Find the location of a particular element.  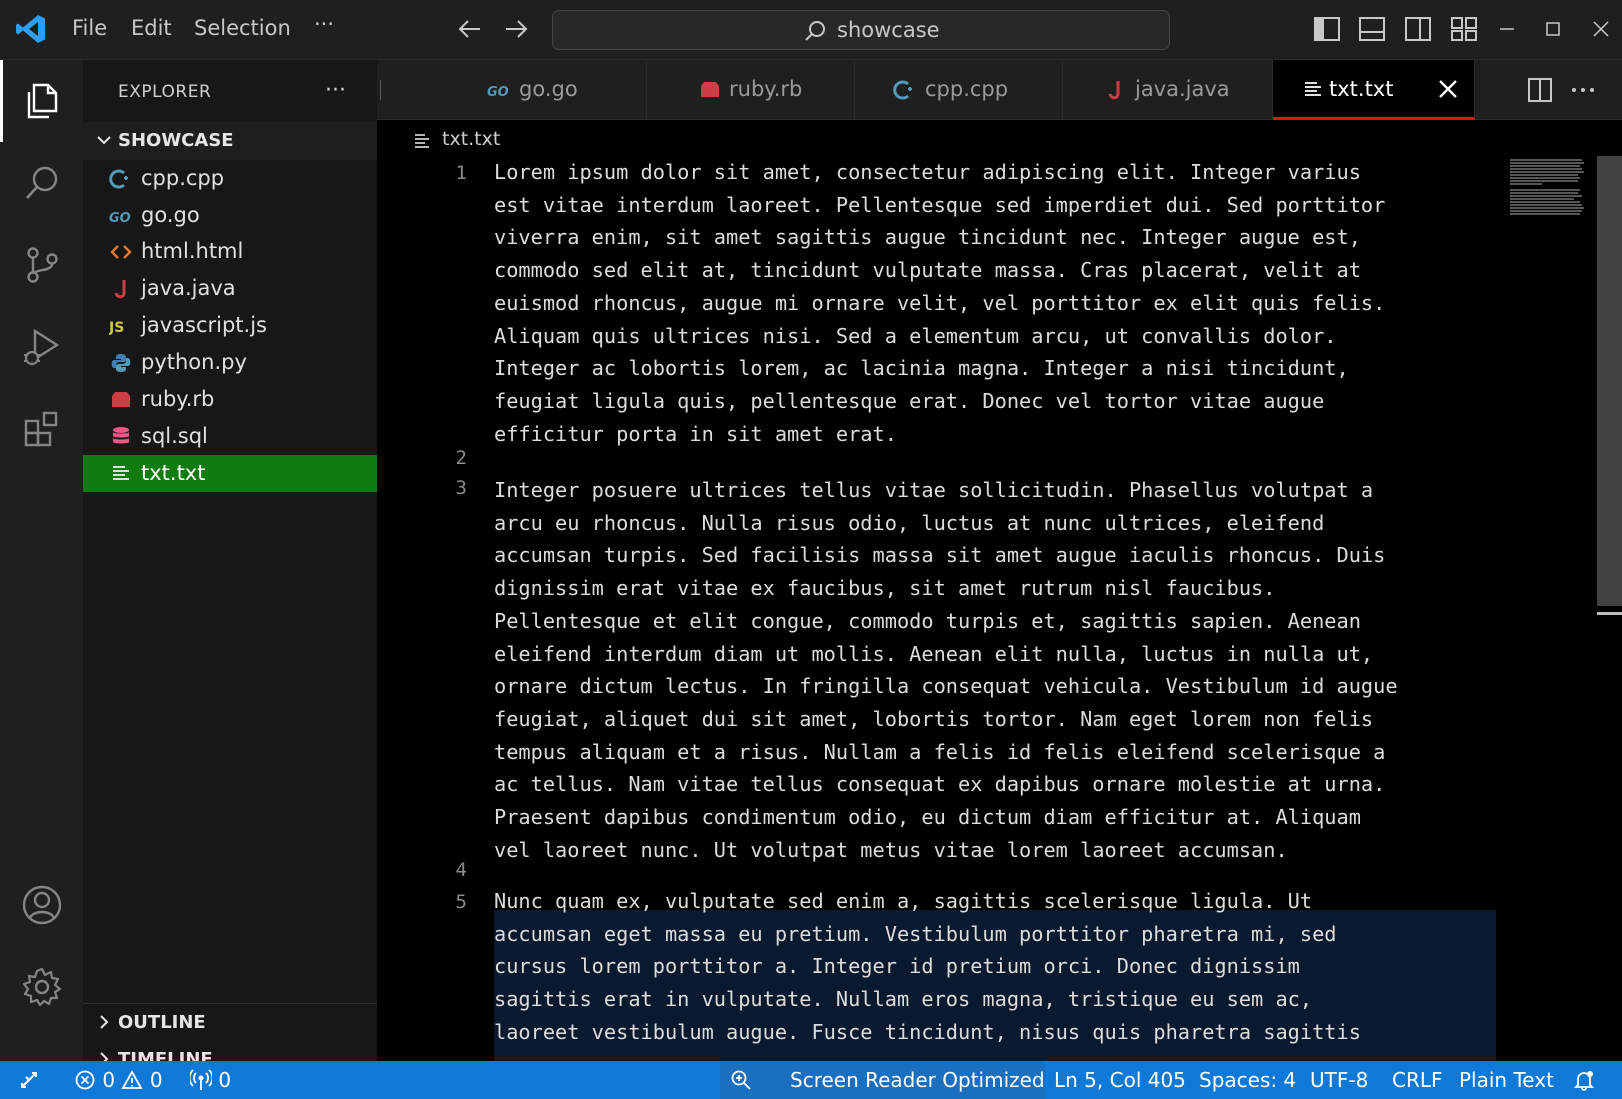

folder-section-header: SHOWCASE is located at coordinates (230, 141).